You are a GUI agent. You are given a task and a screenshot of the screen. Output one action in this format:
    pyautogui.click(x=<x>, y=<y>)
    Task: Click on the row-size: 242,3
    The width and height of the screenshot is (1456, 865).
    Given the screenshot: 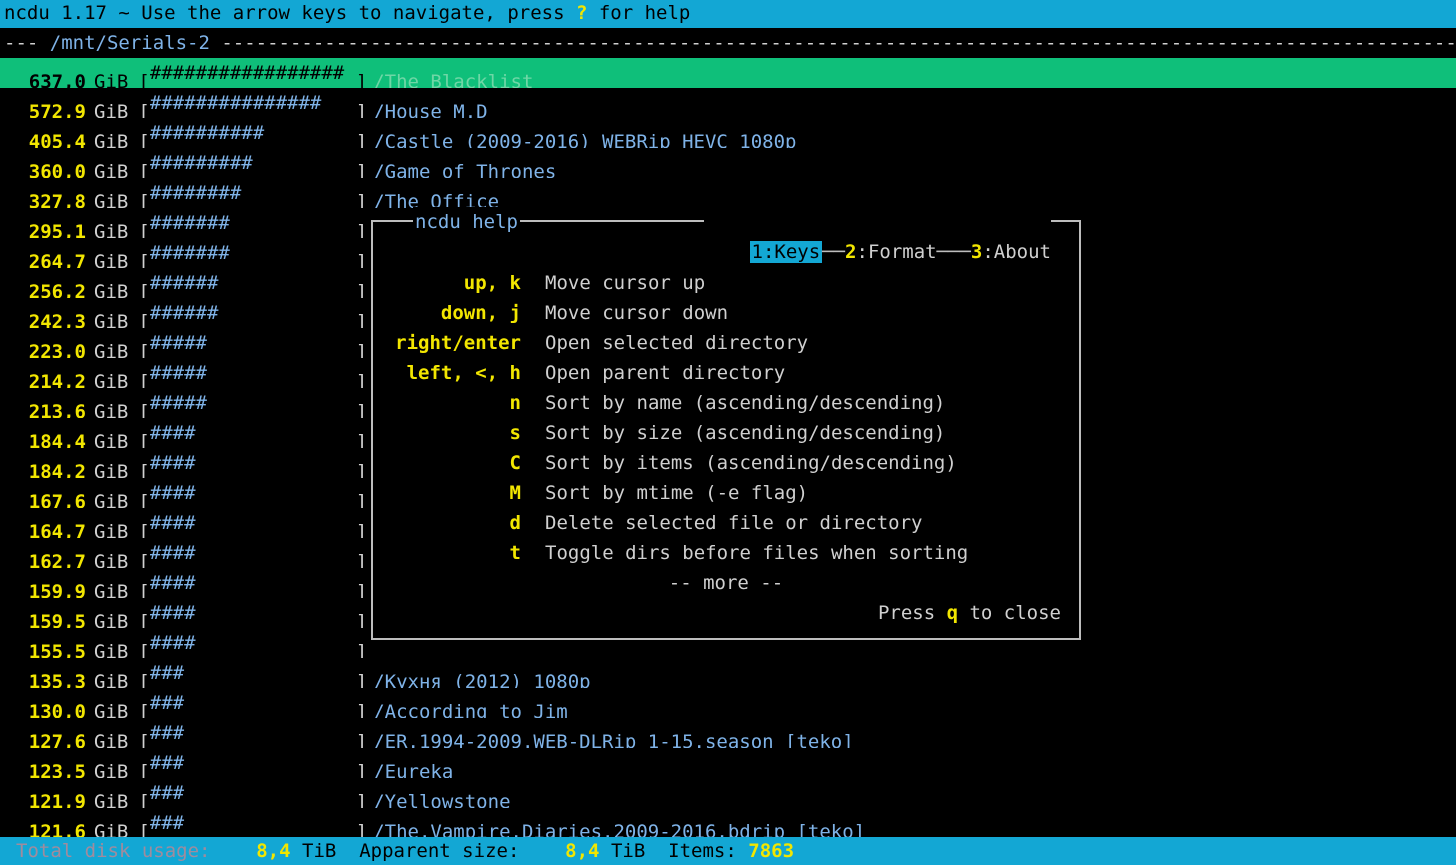 What is the action you would take?
    pyautogui.click(x=57, y=319)
    